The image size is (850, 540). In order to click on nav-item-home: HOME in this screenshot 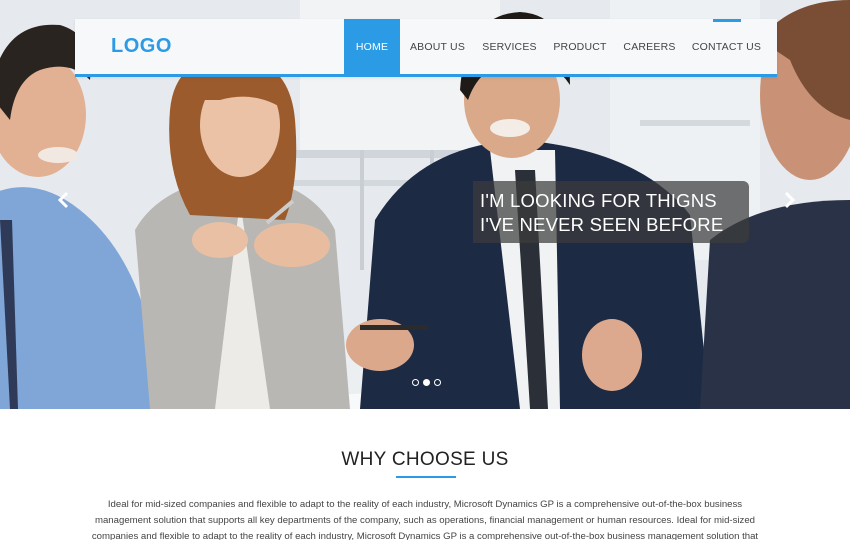, I will do `click(372, 46)`.